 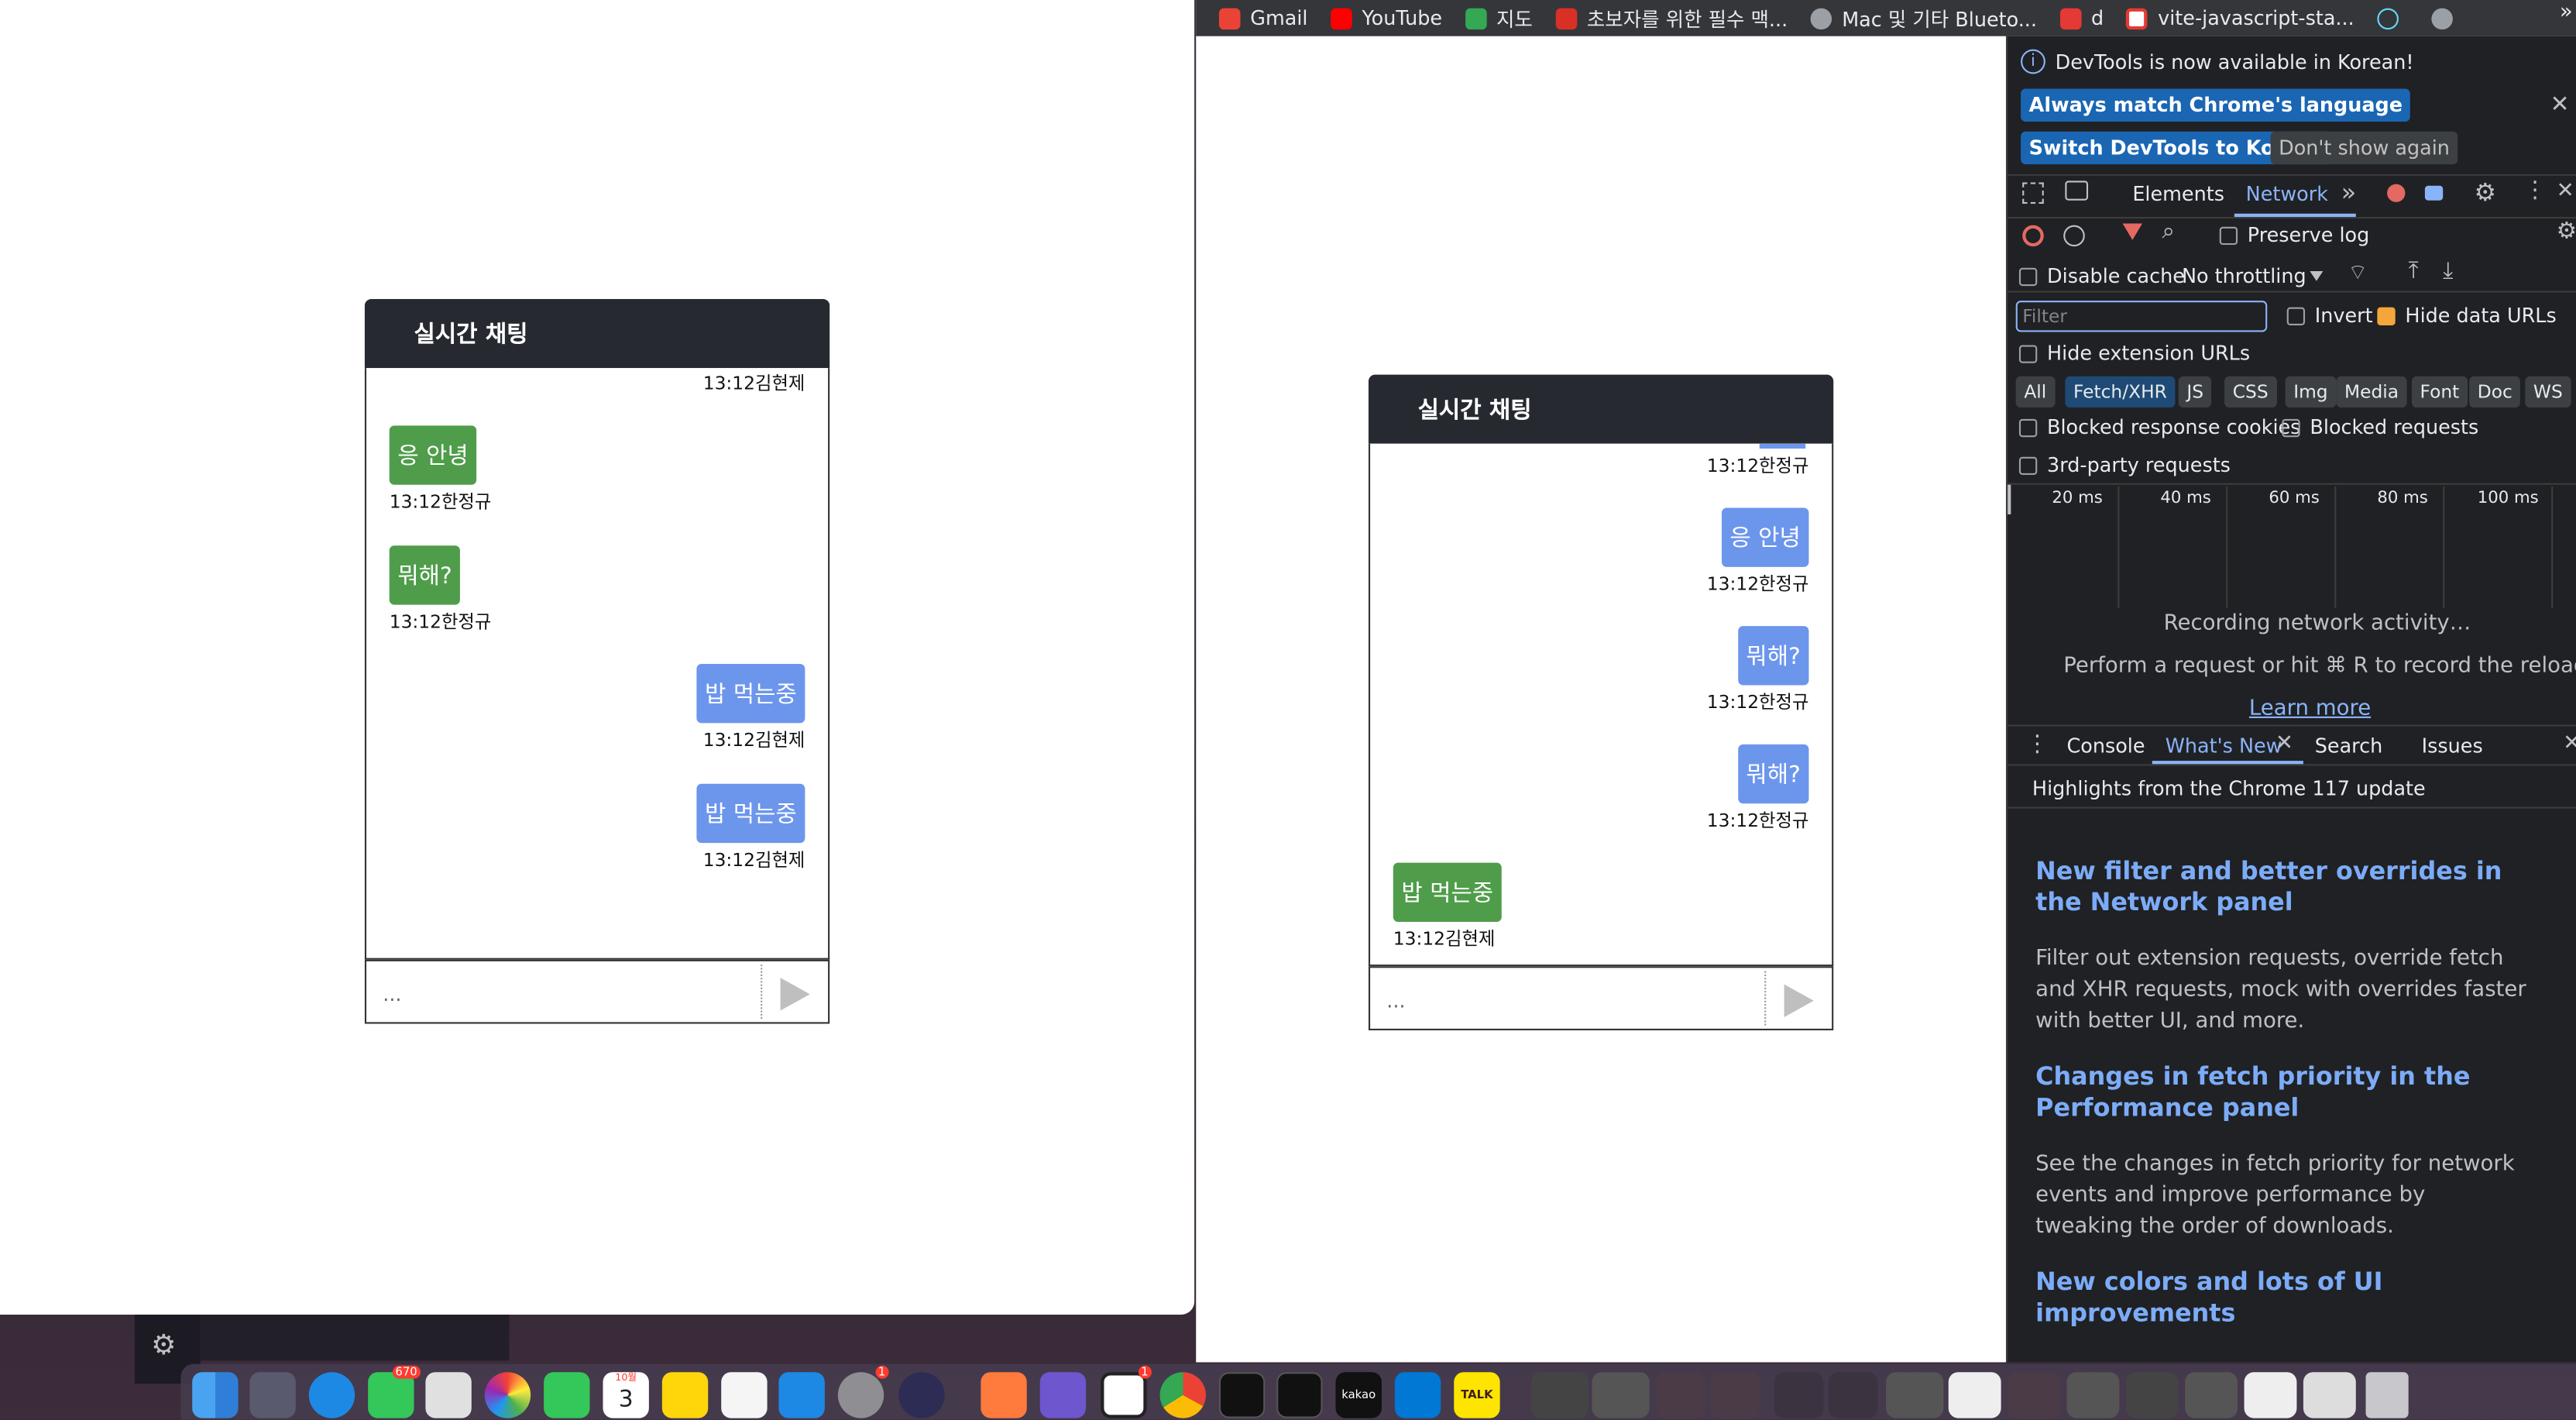 I want to click on finder-icon, so click(x=215, y=1395).